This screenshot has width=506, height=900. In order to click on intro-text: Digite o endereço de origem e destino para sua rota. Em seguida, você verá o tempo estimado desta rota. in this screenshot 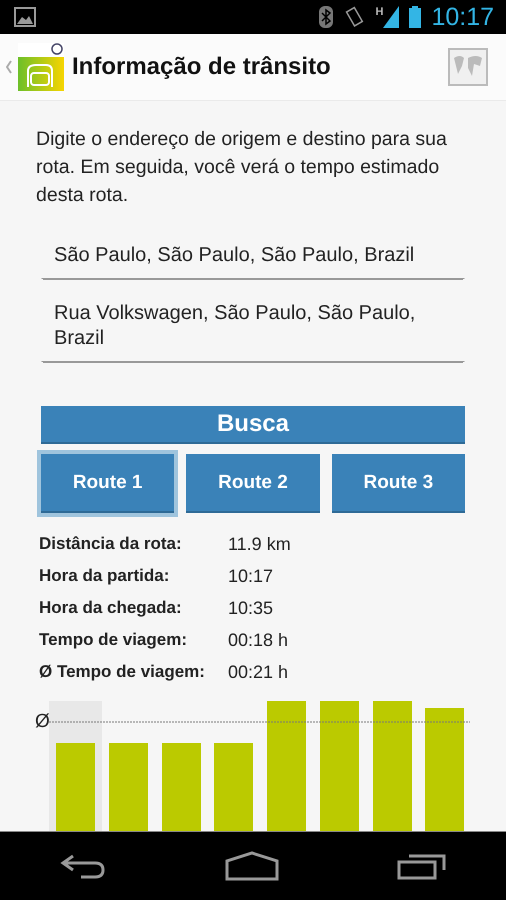, I will do `click(242, 167)`.